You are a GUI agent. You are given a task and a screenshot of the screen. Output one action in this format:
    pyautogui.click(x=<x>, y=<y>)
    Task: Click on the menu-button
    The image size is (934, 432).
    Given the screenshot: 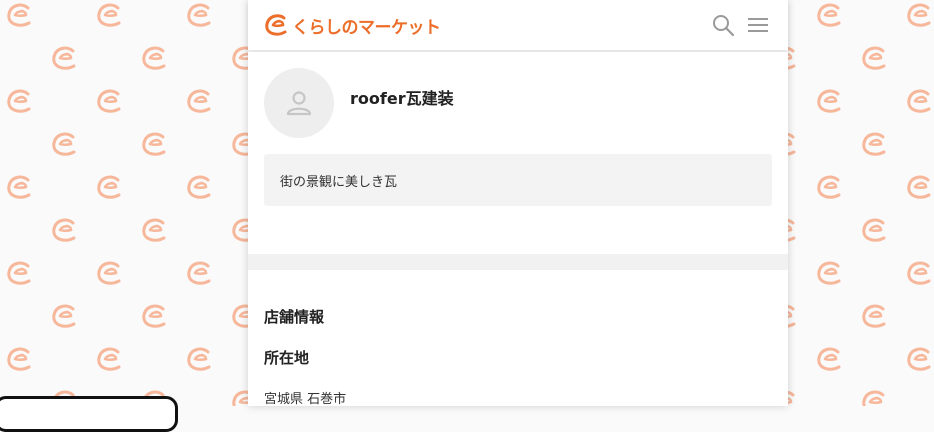 What is the action you would take?
    pyautogui.click(x=758, y=25)
    